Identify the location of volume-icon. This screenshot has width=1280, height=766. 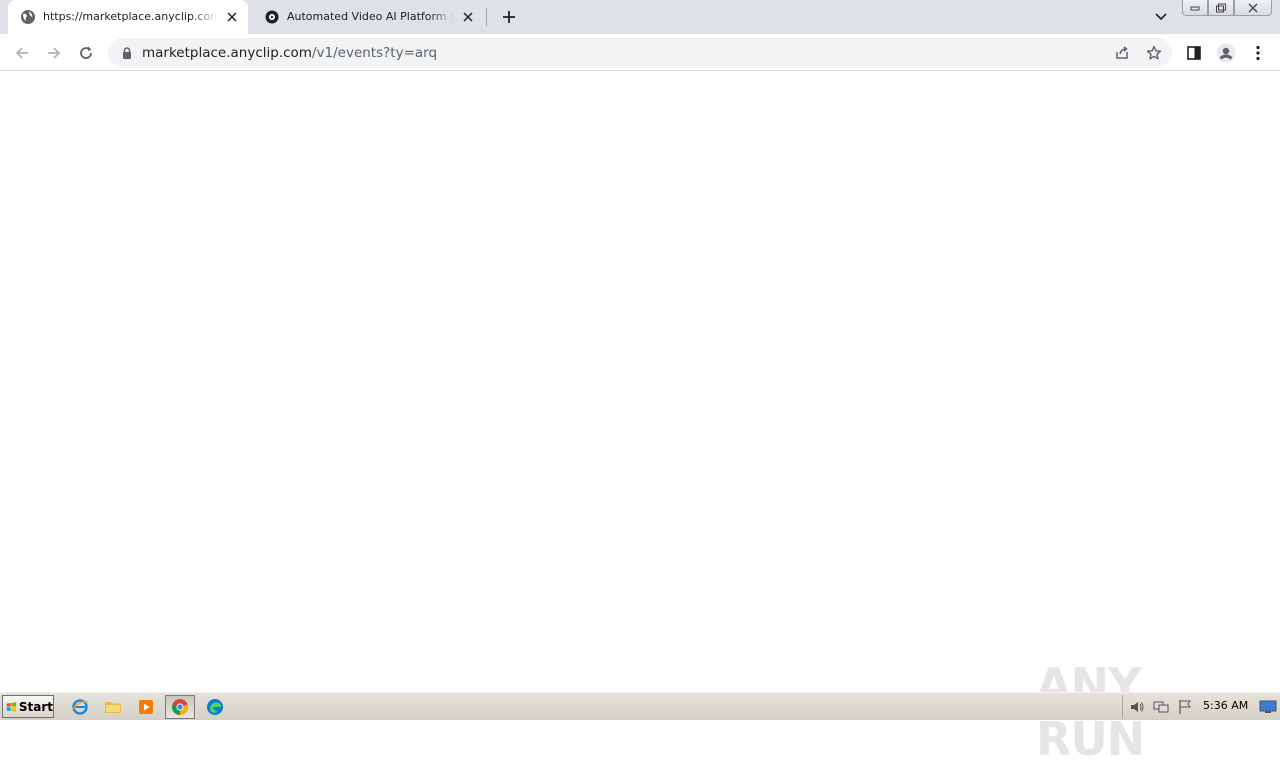
(1137, 707).